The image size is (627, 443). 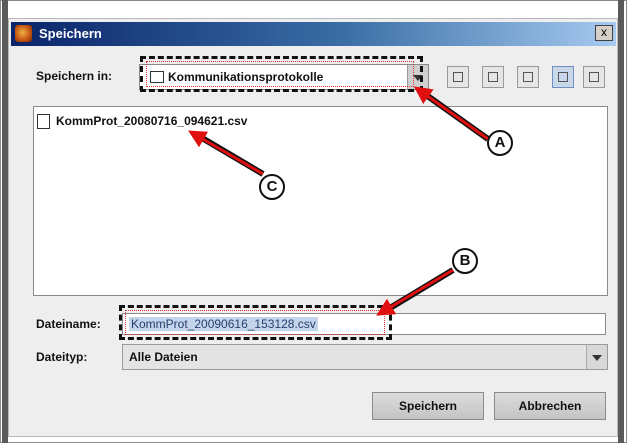 I want to click on annotation-arrow-a-fill, so click(x=451, y=113).